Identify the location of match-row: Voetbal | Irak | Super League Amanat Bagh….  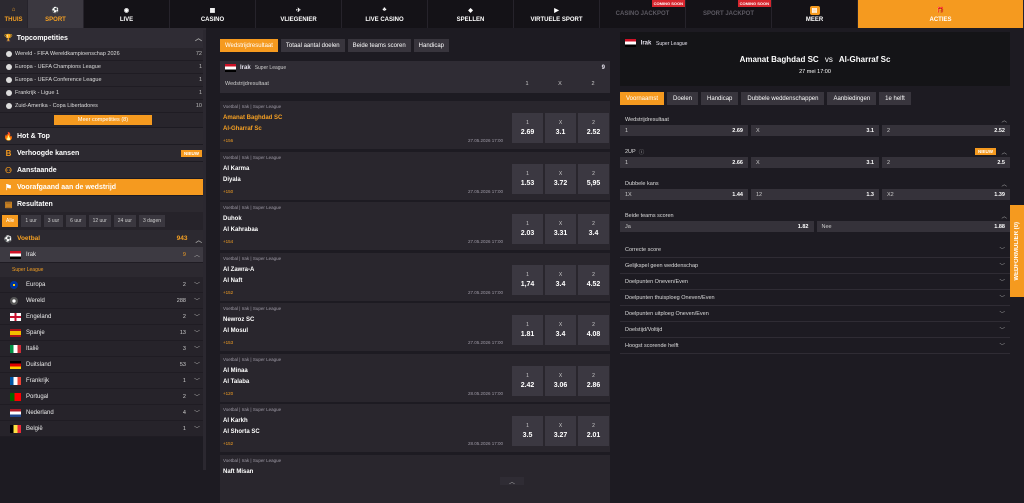
(415, 125).